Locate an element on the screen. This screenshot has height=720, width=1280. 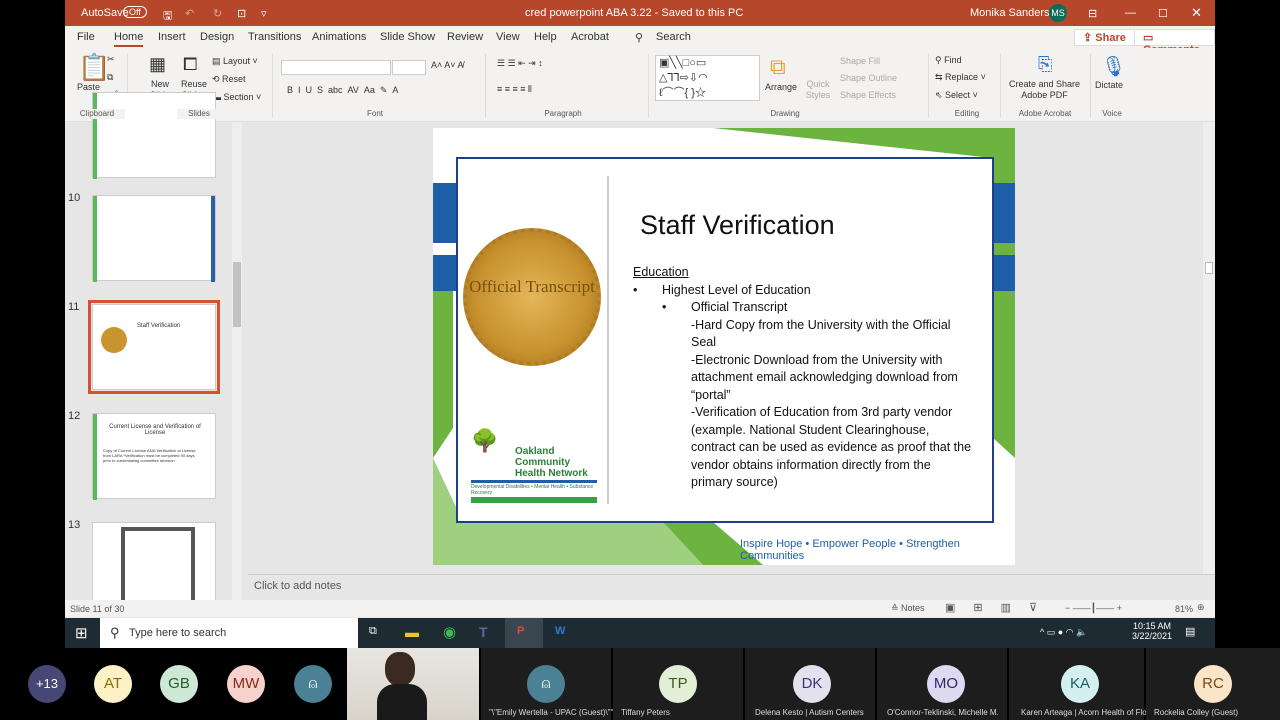
close-button: ✕ is located at coordinates (1196, 13).